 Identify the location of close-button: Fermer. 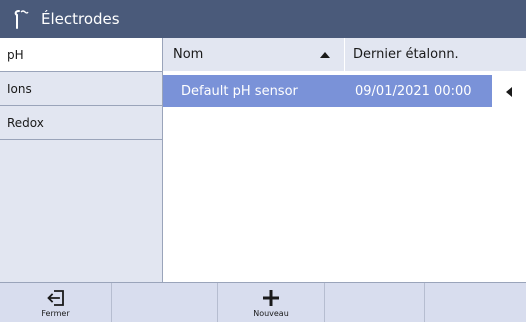
(56, 302).